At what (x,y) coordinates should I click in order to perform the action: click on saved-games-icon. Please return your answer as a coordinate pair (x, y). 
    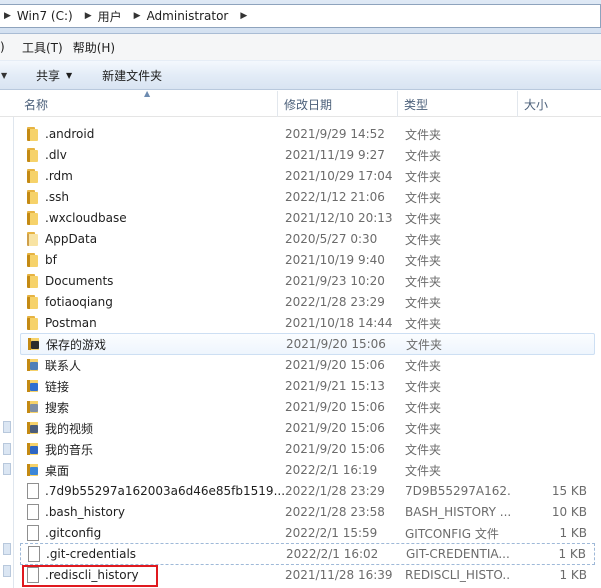
    Looking at the image, I should click on (33, 344).